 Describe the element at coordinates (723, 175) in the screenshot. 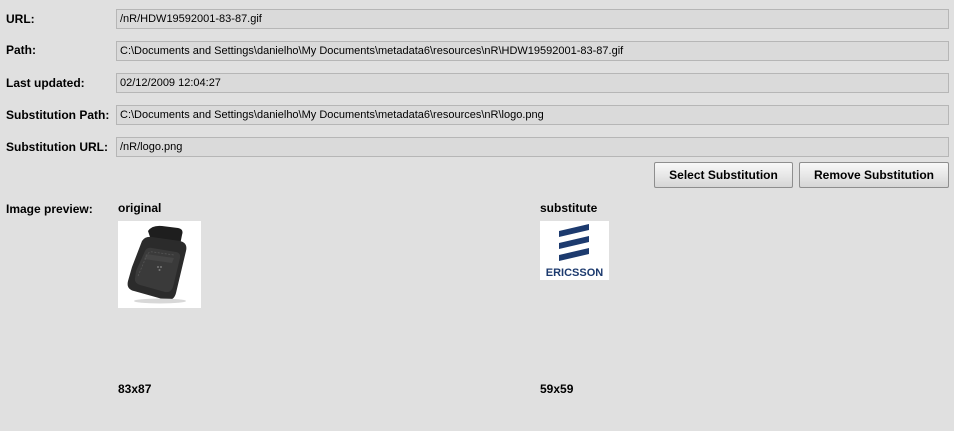

I see `select-substitution-button: Select Substitution` at that location.